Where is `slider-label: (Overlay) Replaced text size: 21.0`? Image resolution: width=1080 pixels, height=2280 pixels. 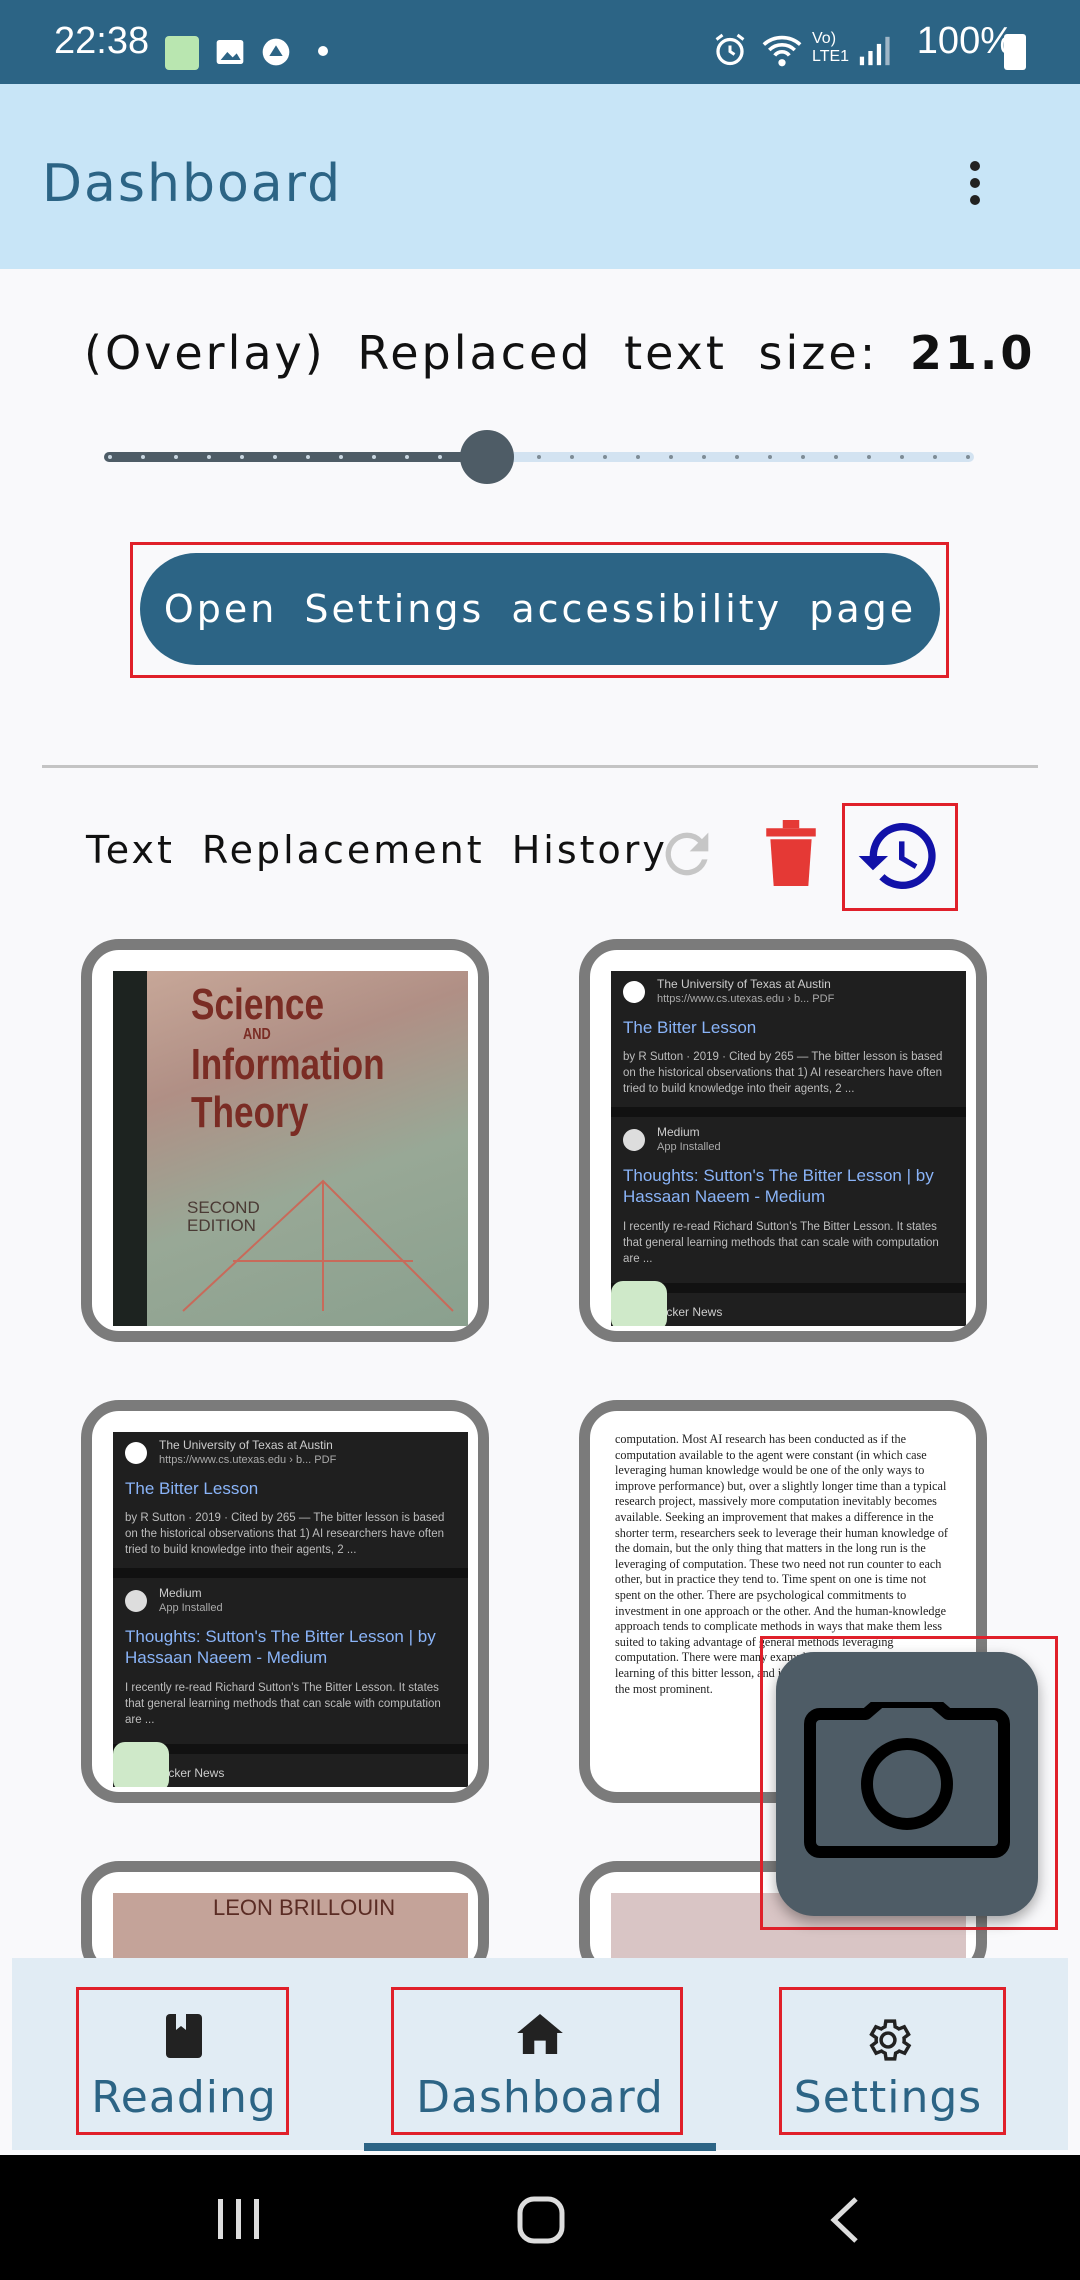 slider-label: (Overlay) Replaced text size: 21.0 is located at coordinates (559, 353).